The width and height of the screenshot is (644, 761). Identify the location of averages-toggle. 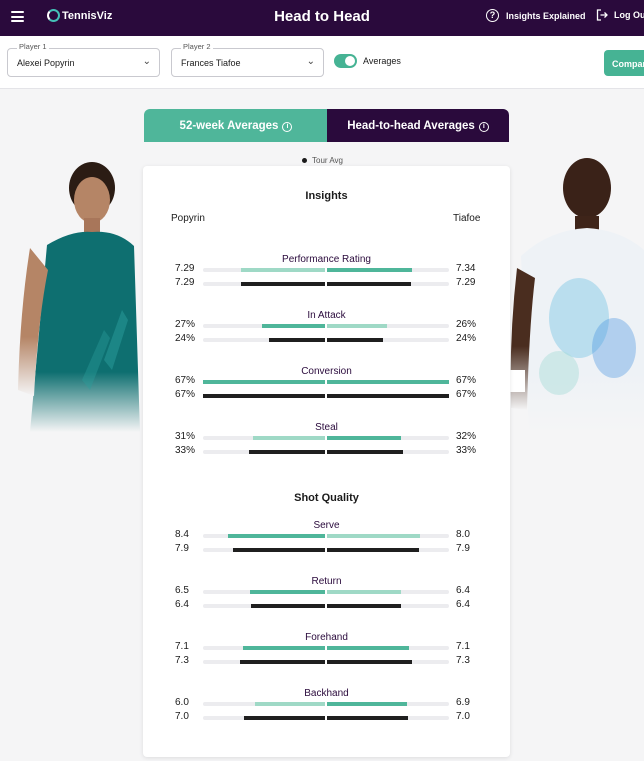
(345, 61).